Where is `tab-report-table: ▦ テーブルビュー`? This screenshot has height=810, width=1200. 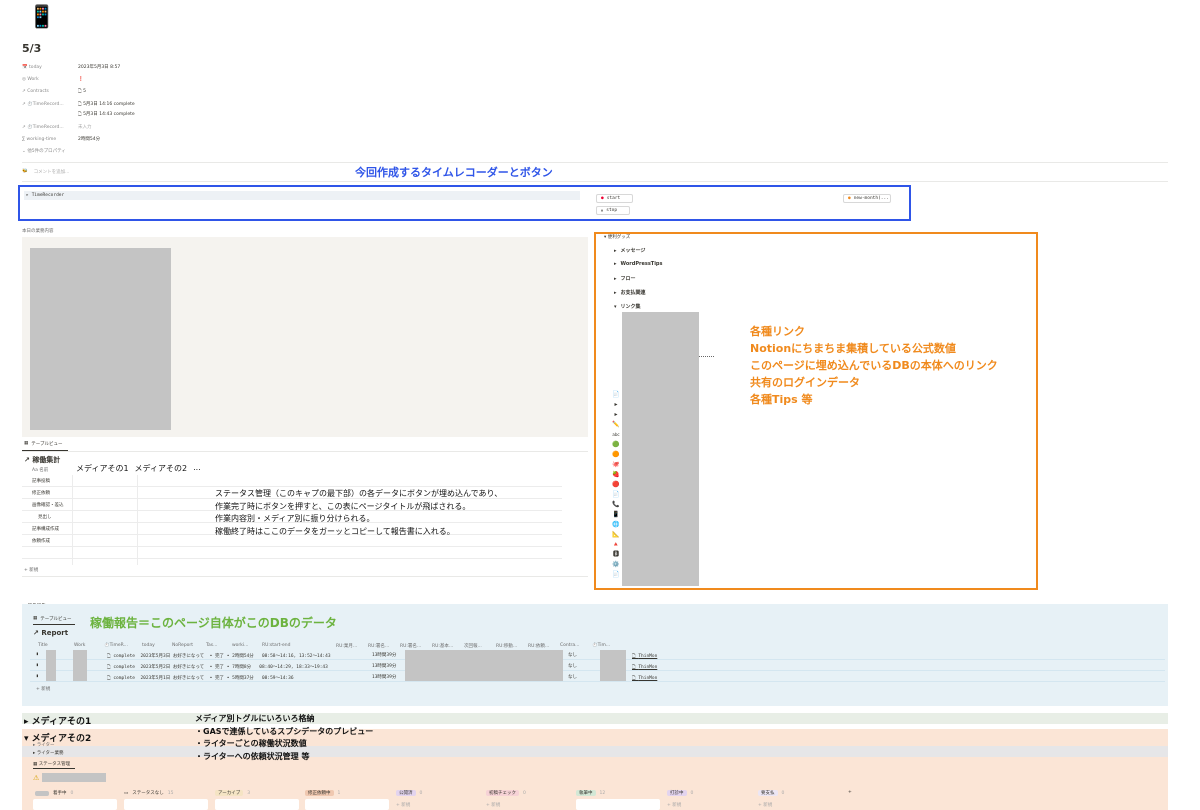
tab-report-table: ▦ テーブルビュー is located at coordinates (52, 619).